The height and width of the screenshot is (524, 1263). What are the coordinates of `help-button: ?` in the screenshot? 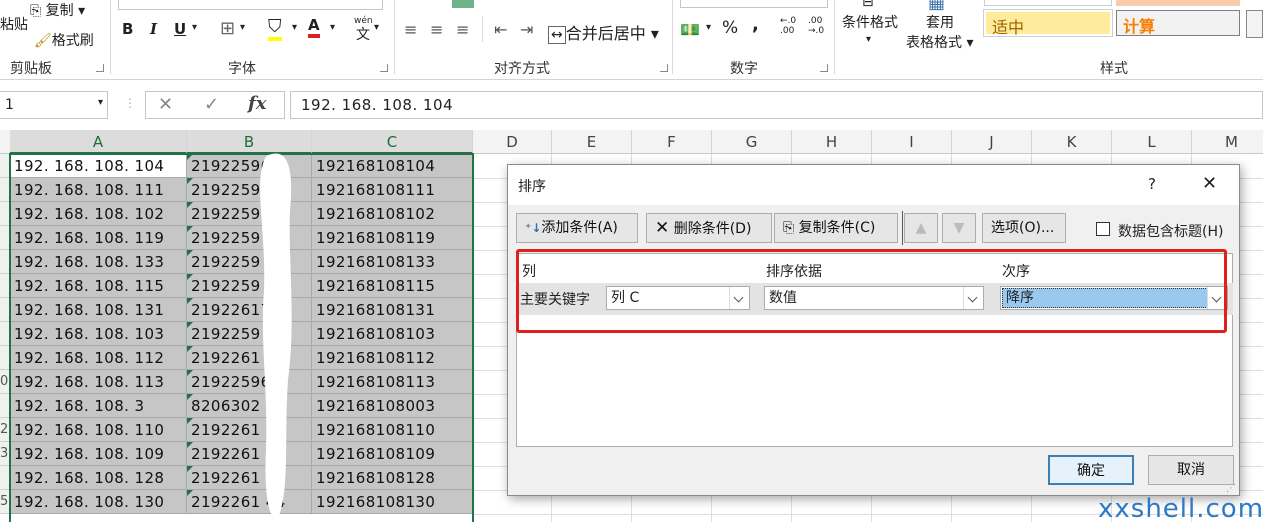 It's located at (1152, 184).